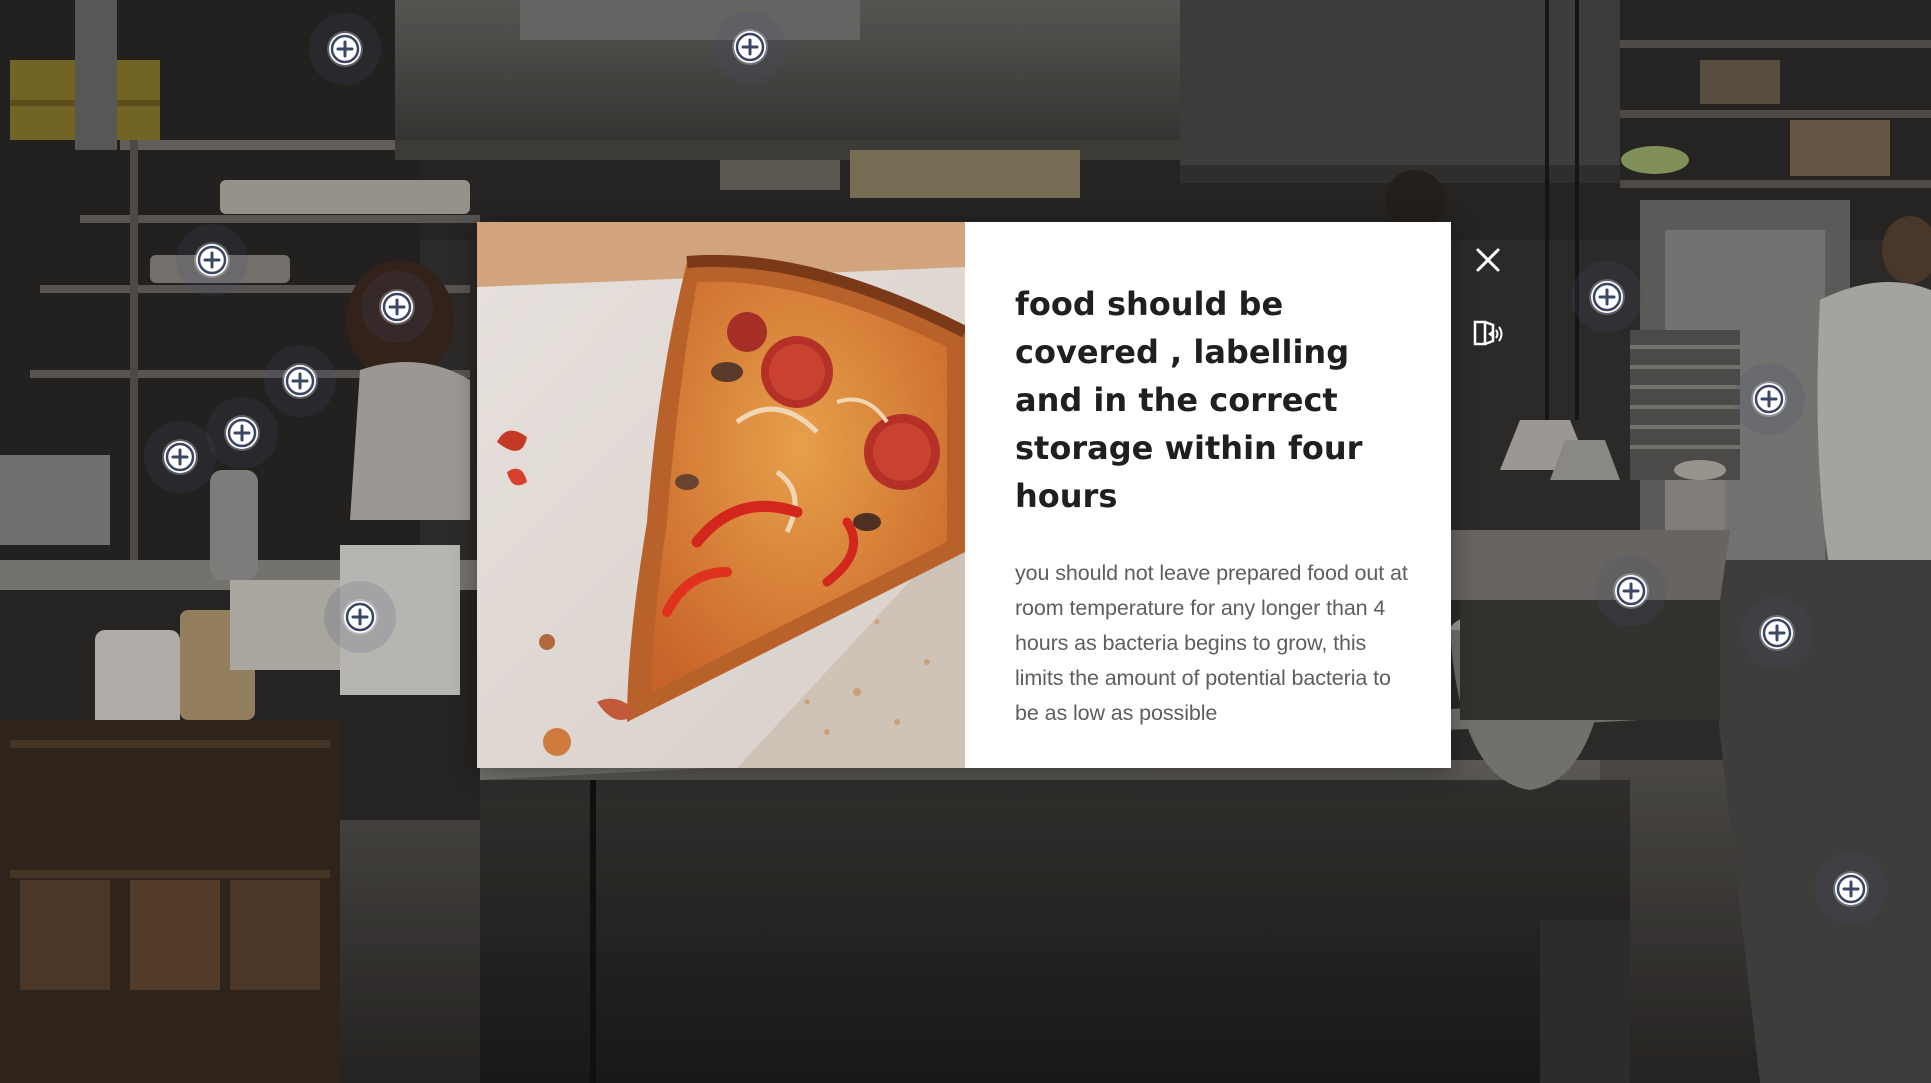 This screenshot has height=1083, width=1931. Describe the element at coordinates (721, 495) in the screenshot. I see `pizza-slice-photo` at that location.